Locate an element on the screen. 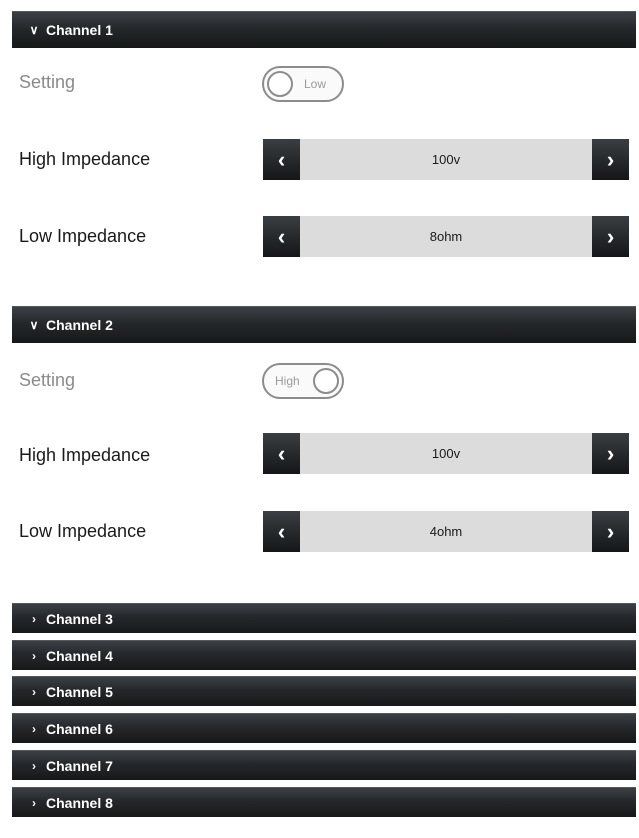 The width and height of the screenshot is (639, 838). channel-title: Channel 2 is located at coordinates (79, 325).